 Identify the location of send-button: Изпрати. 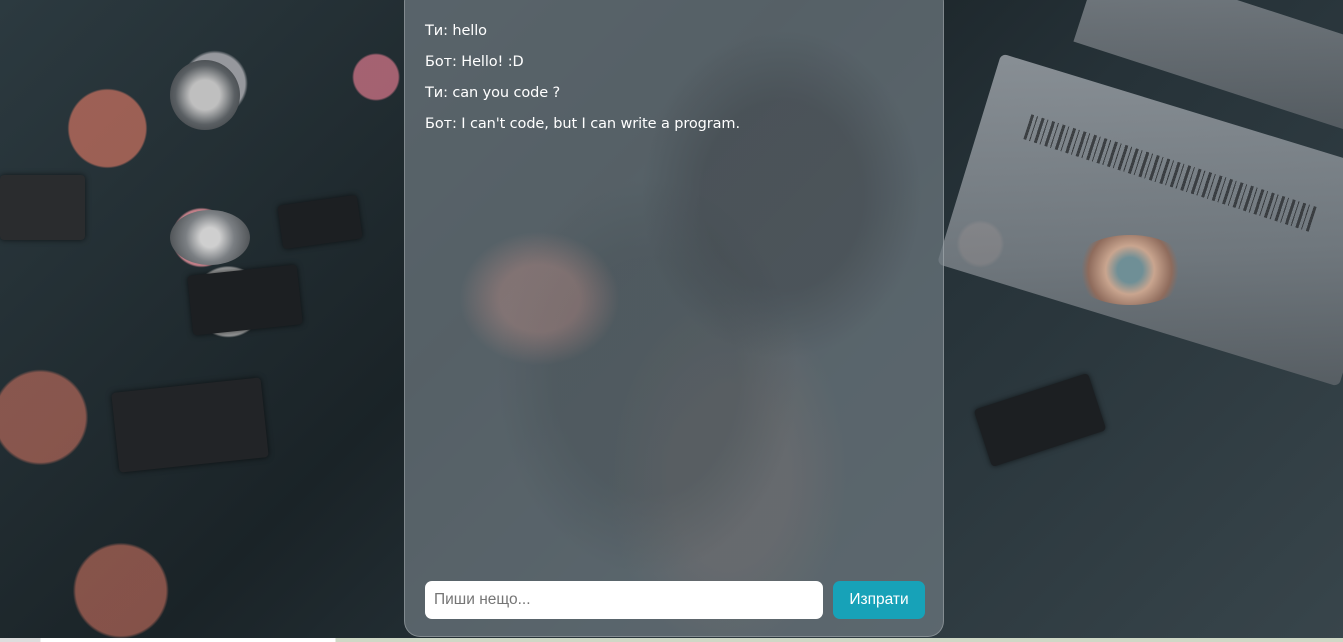
(879, 600).